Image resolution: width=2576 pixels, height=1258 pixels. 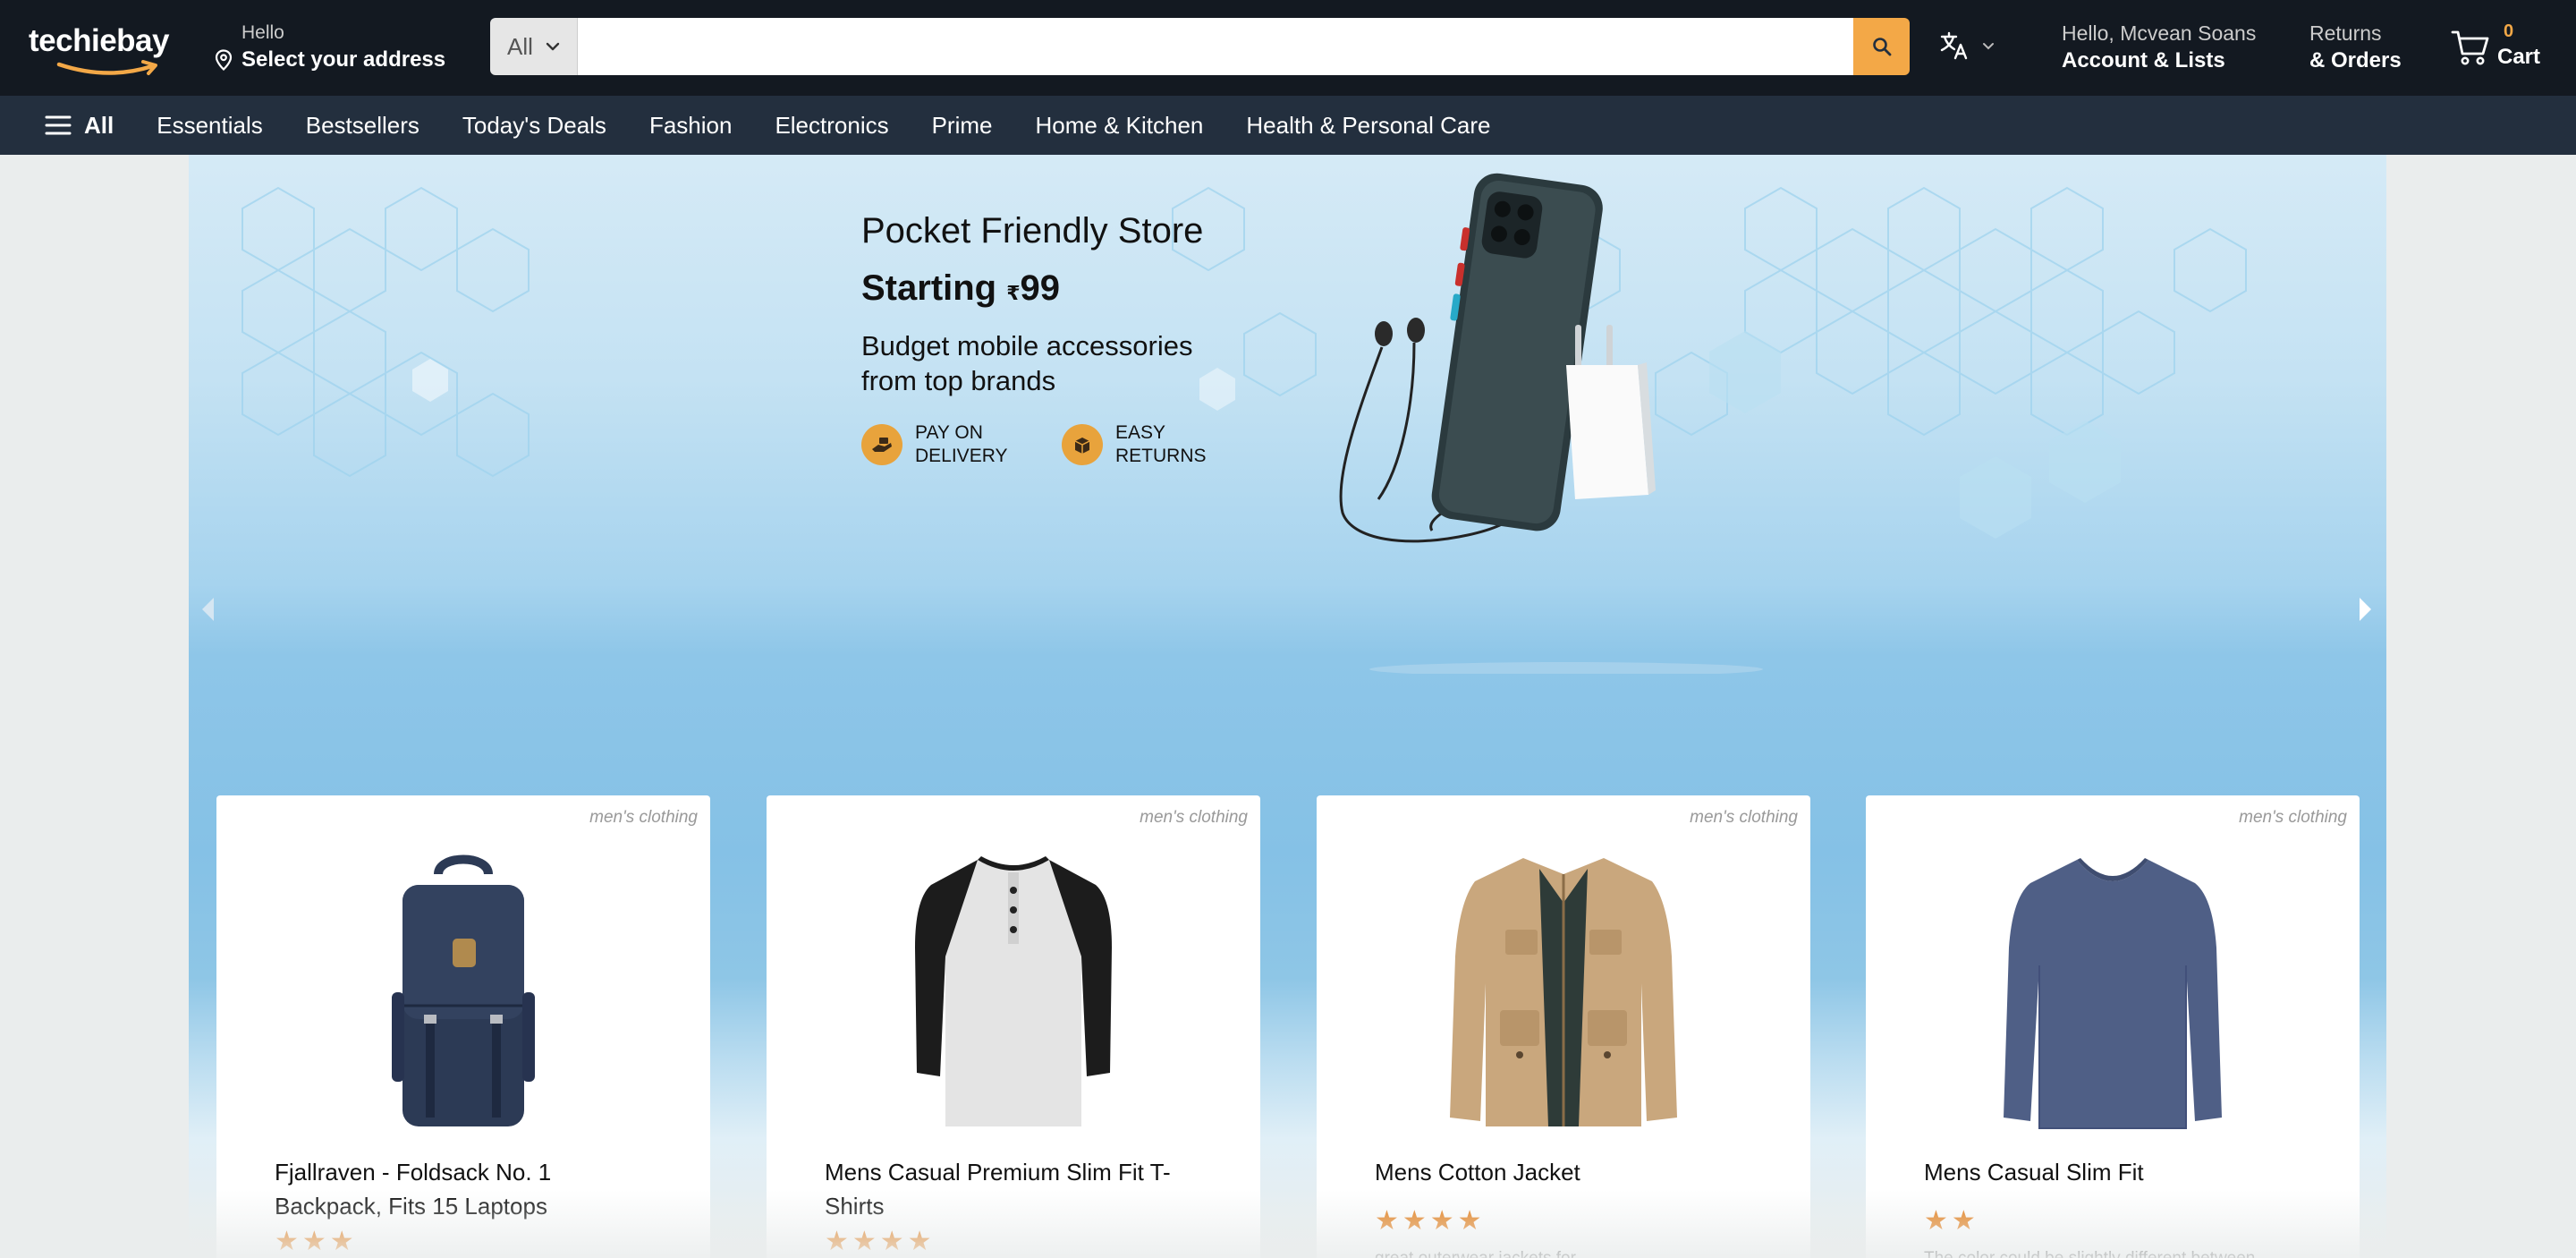 I want to click on tshirt-image, so click(x=1013, y=991).